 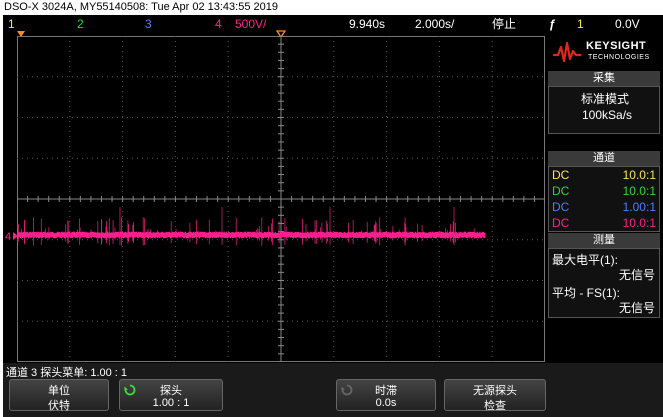 I want to click on trigger-level: 0.0V, so click(x=627, y=24).